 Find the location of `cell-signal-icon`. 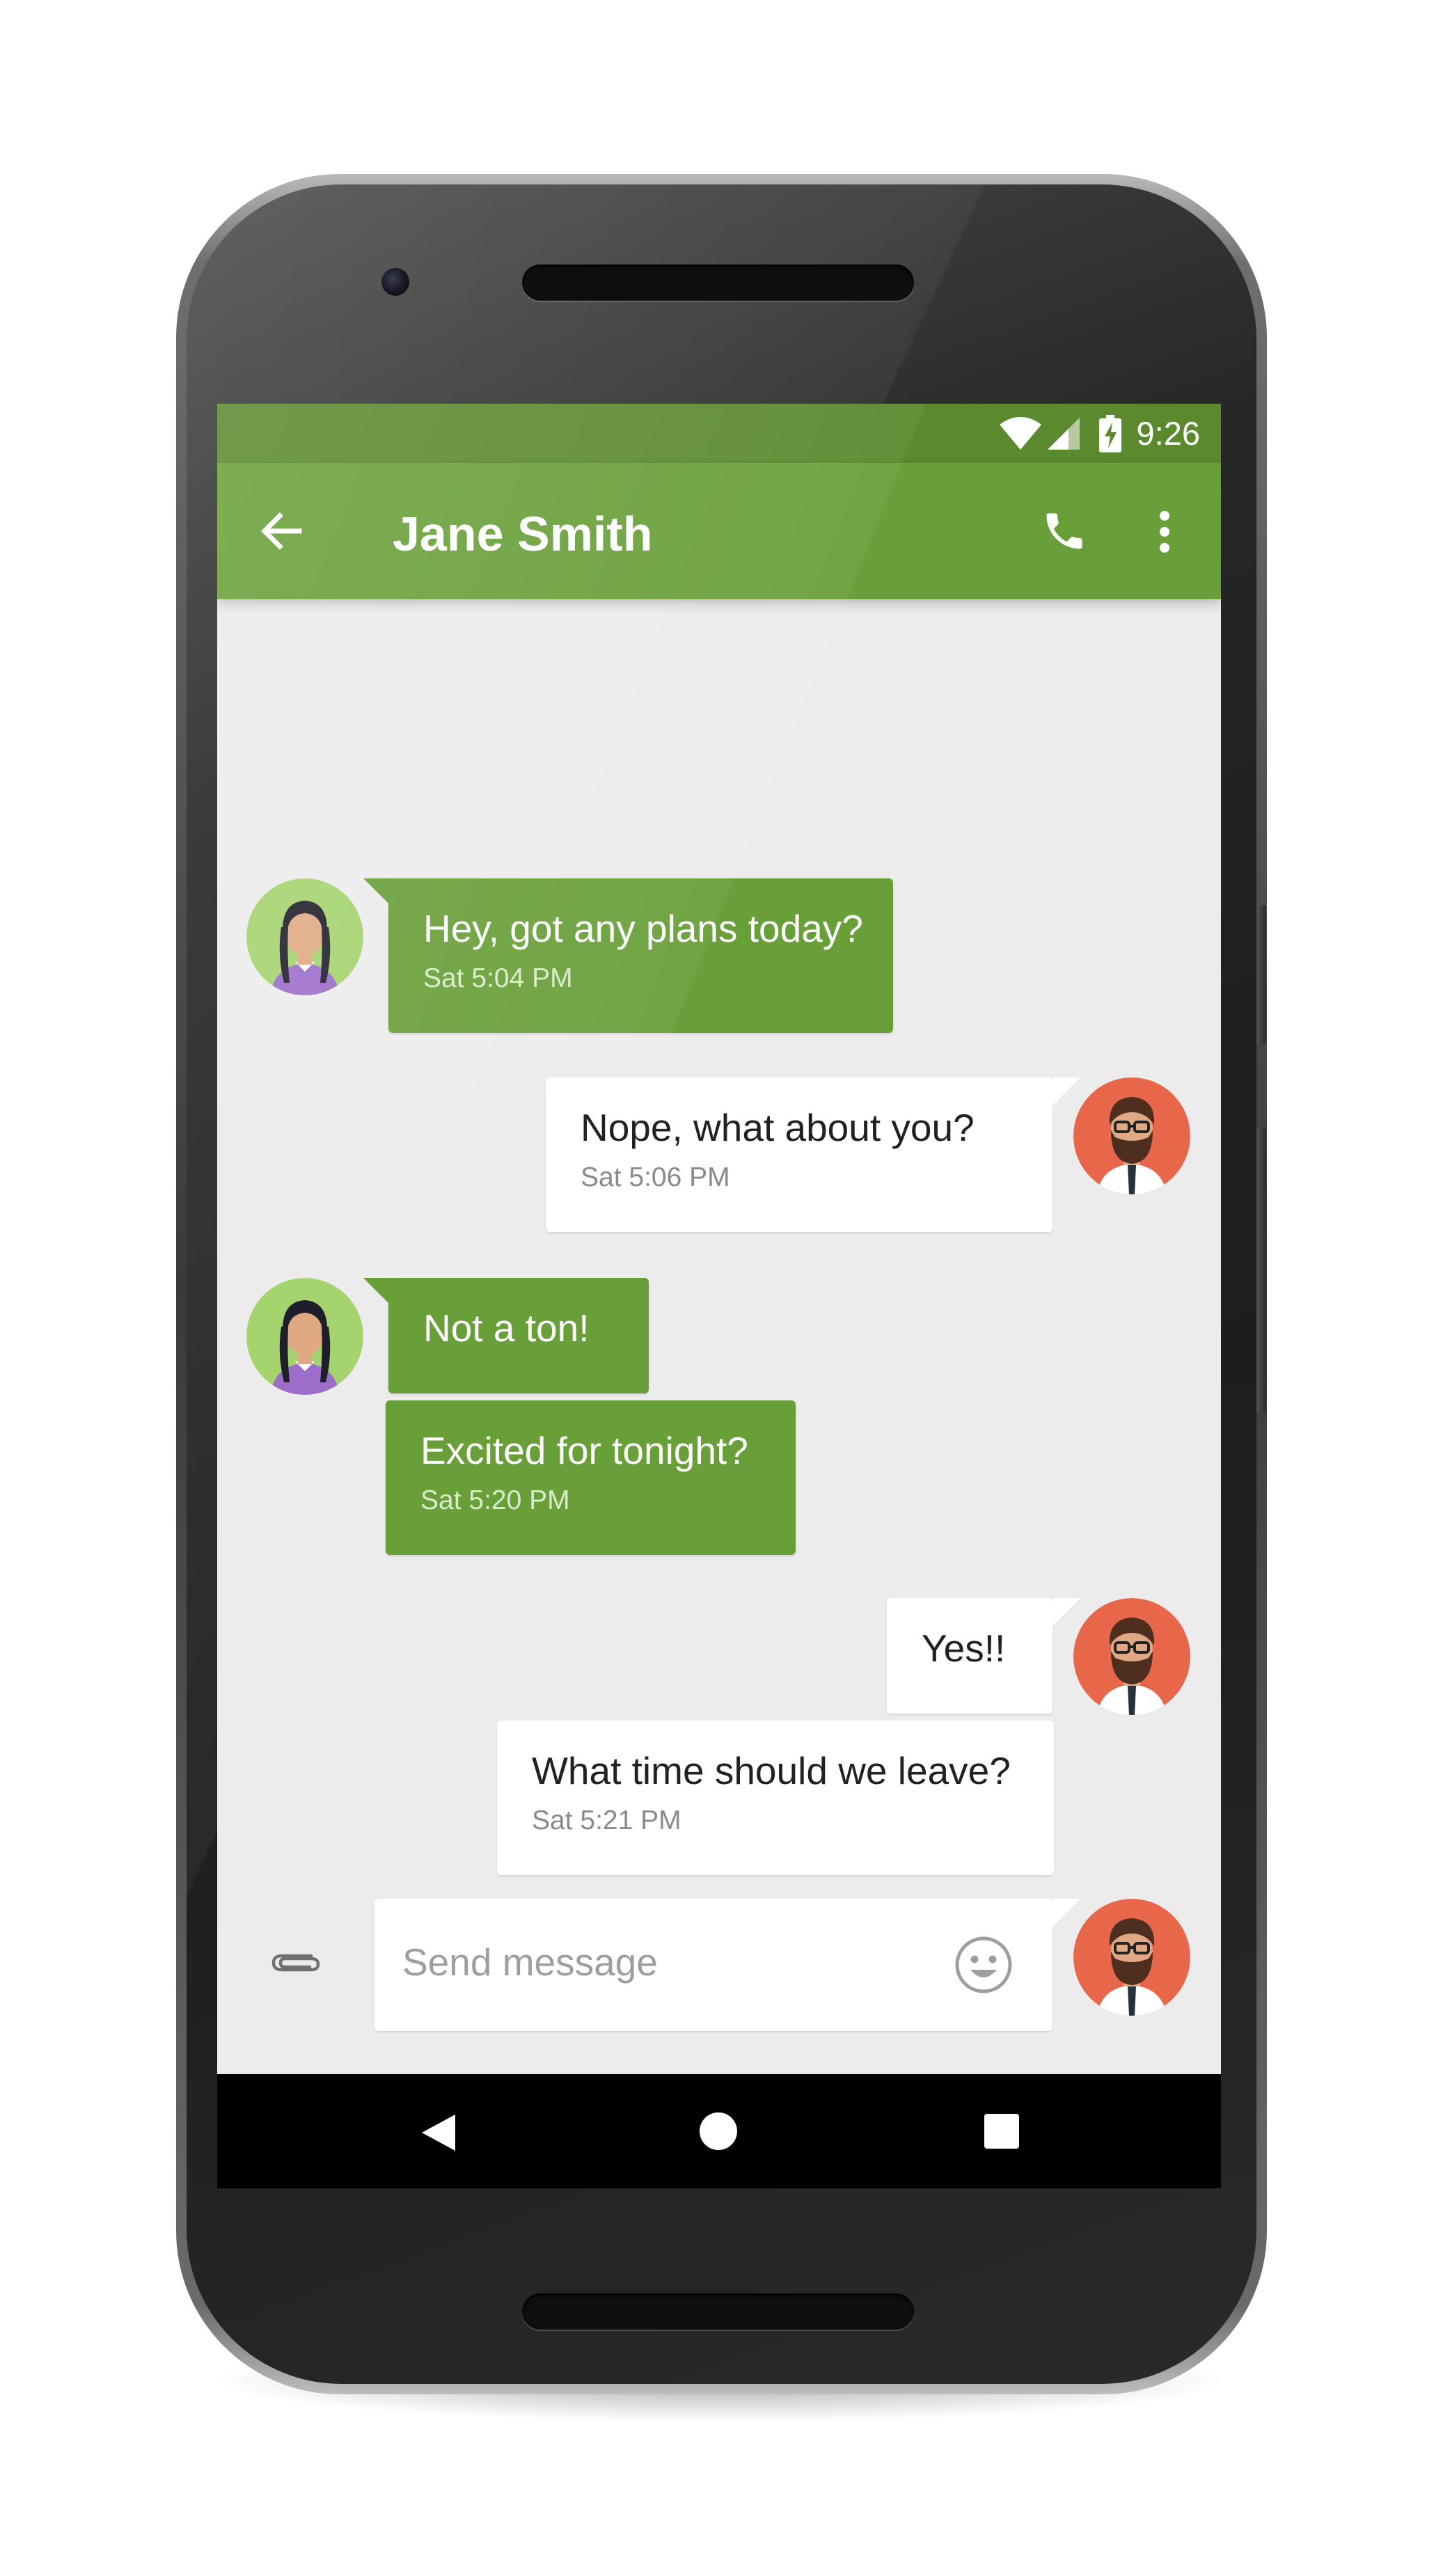

cell-signal-icon is located at coordinates (1063, 433).